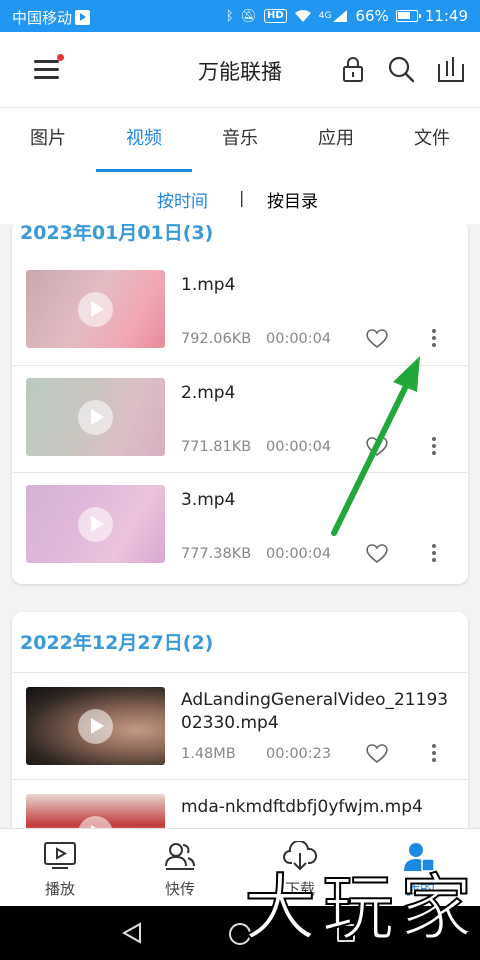 This screenshot has height=960, width=480. Describe the element at coordinates (249, 16) in the screenshot. I see `mute-icon: 🔕︎` at that location.